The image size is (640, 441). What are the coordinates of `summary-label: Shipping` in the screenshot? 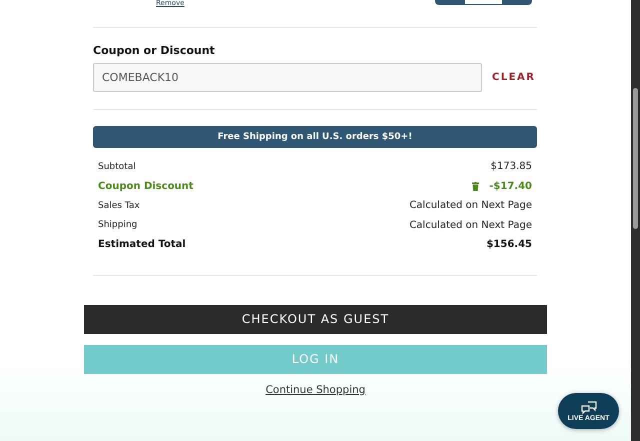 It's located at (118, 225).